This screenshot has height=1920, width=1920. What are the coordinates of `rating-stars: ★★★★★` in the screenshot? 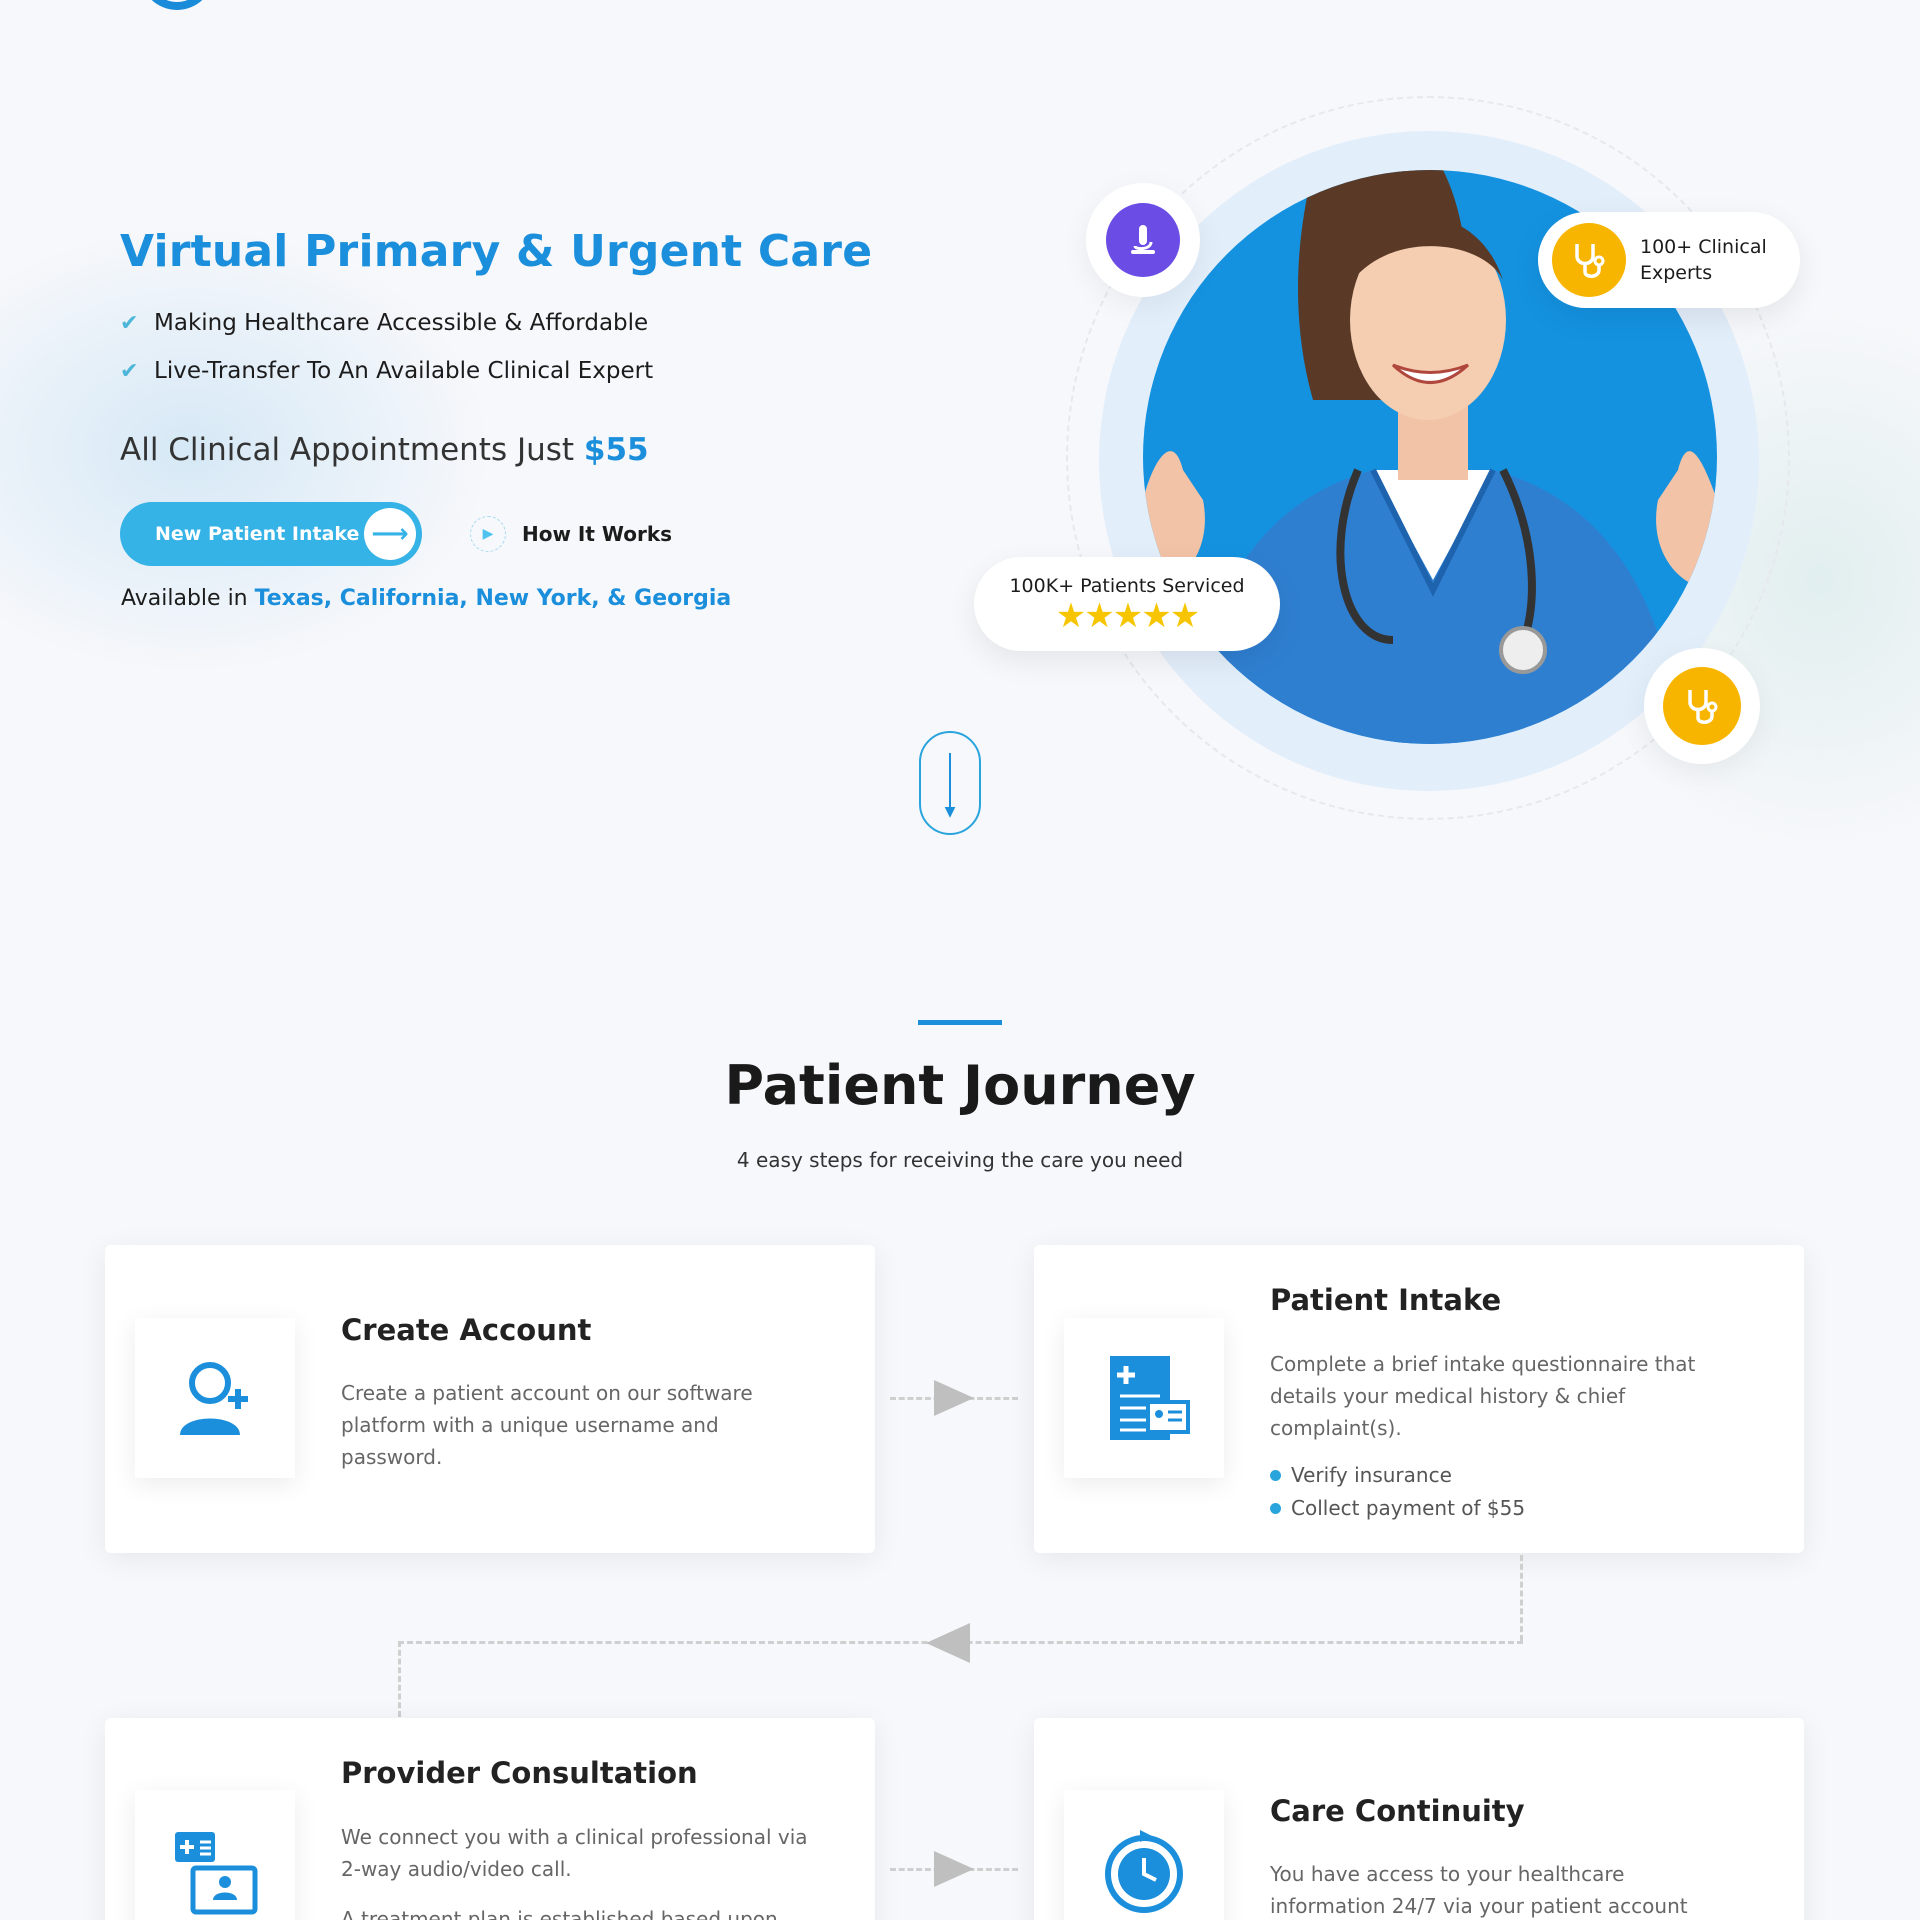 It's located at (1127, 616).